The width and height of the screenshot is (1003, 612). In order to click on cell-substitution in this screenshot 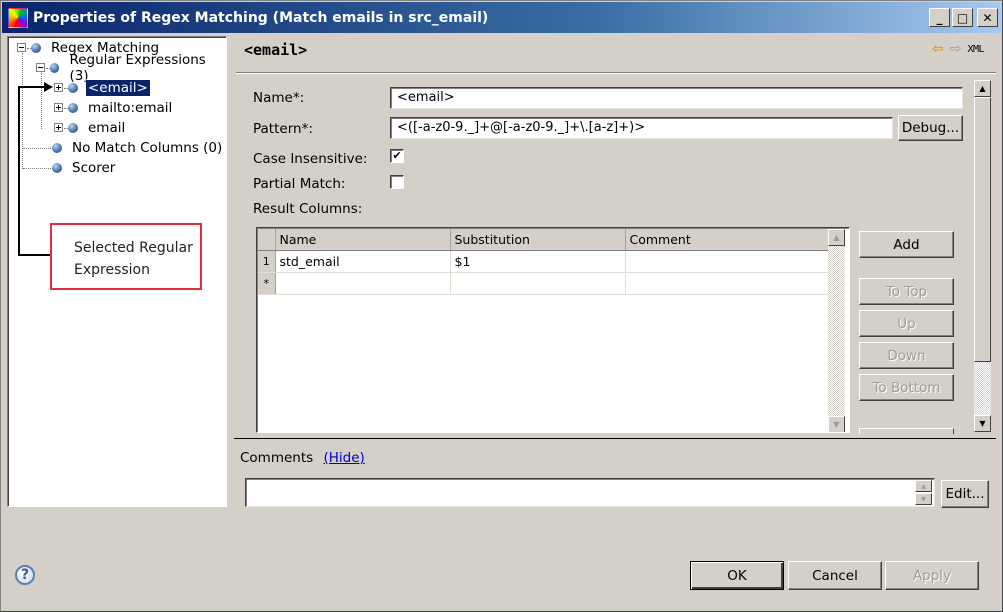, I will do `click(538, 283)`.